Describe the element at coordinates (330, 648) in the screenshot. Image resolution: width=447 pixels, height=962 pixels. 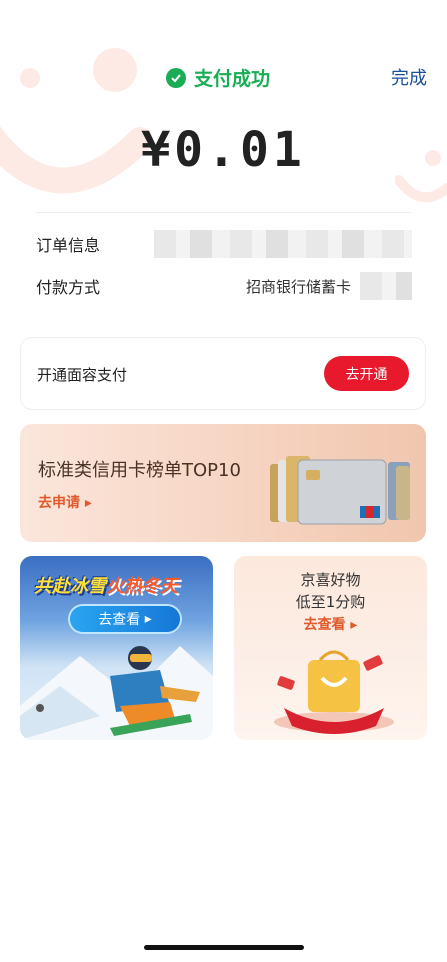
I see `jingxi-banner: 京喜好物 低至1分购 去查看 ▸` at that location.